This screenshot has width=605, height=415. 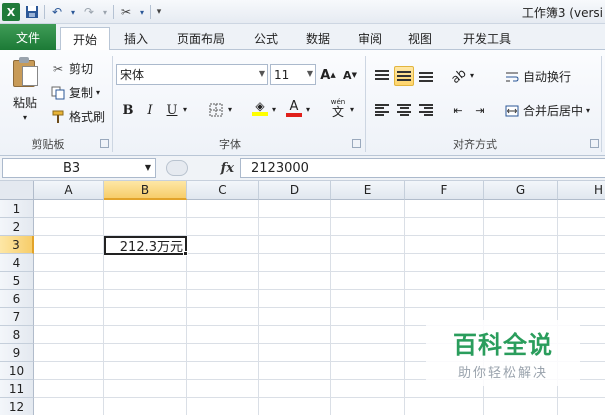 I want to click on copy-icon, so click(x=58, y=93).